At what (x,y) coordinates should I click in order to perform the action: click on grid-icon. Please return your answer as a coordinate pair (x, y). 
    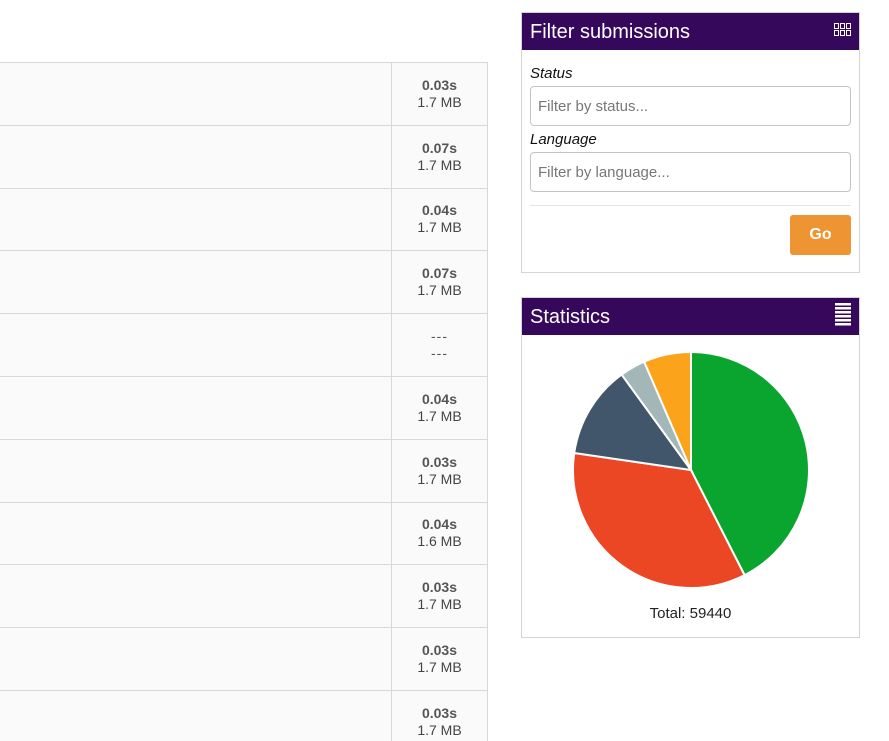
    Looking at the image, I should click on (842, 31).